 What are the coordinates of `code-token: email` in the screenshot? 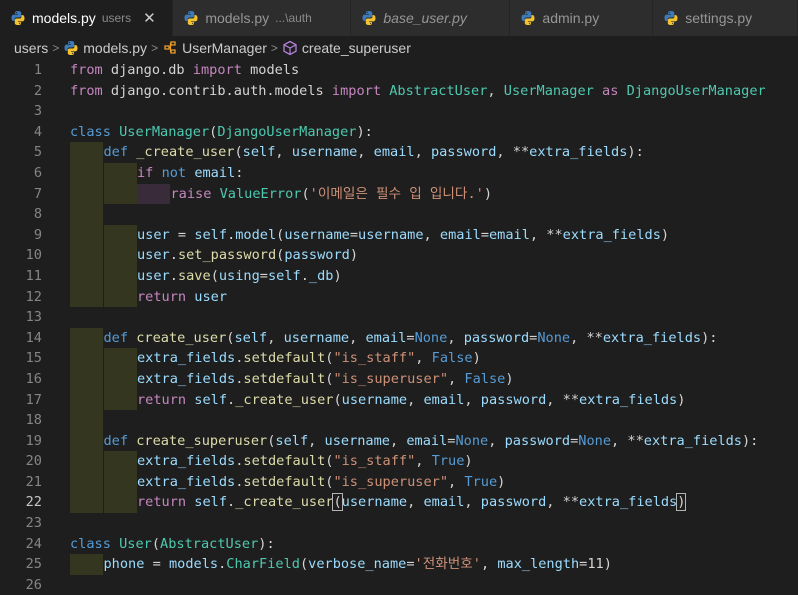 It's located at (509, 234).